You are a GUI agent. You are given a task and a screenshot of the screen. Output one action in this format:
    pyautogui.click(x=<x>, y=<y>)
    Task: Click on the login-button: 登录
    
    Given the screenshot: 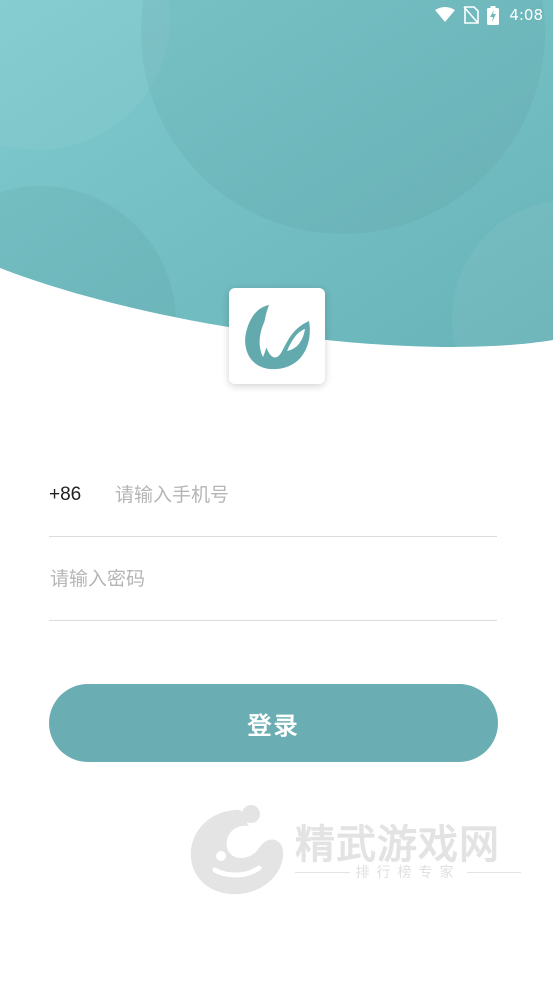 What is the action you would take?
    pyautogui.click(x=273, y=723)
    